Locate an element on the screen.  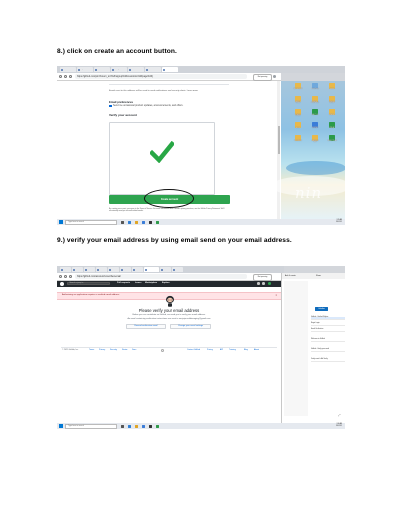
desktop-icon: WEEKLY PLAN is located at coordinates (332, 138).